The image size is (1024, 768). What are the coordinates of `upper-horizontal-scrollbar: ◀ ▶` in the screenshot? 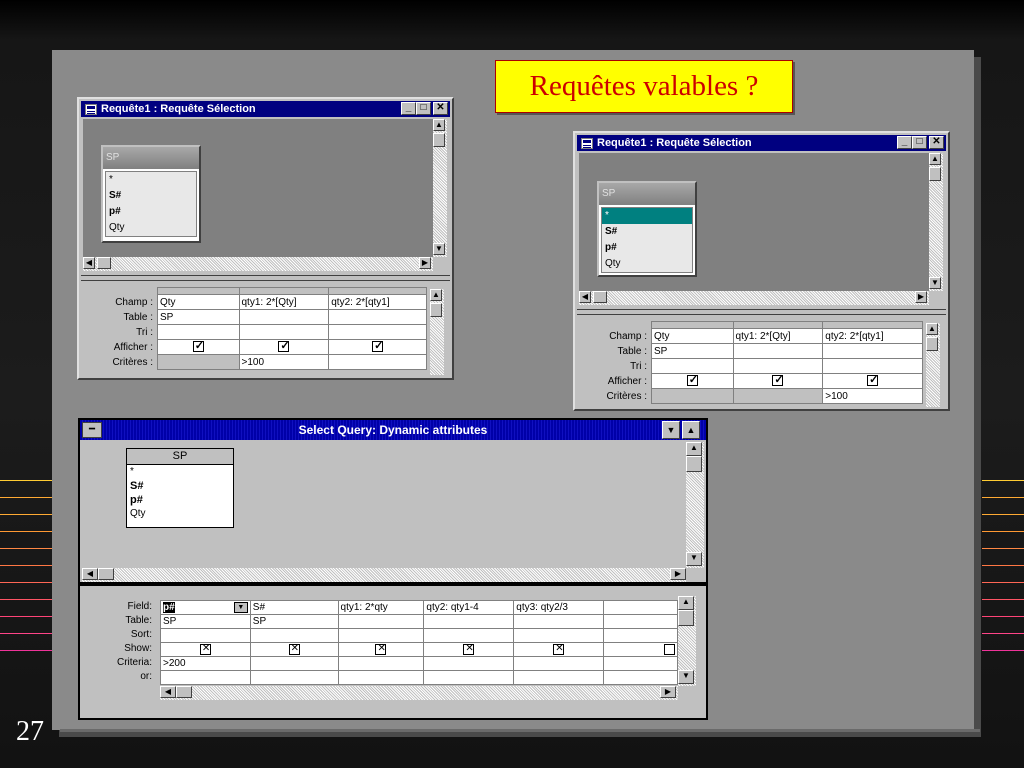 It's located at (754, 298).